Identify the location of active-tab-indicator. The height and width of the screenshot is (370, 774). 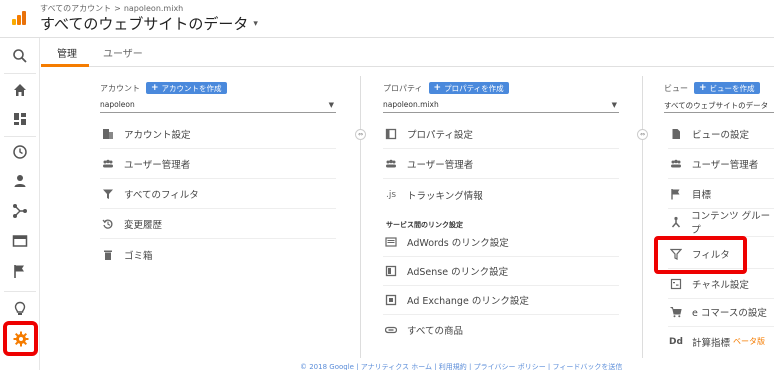
(65, 65).